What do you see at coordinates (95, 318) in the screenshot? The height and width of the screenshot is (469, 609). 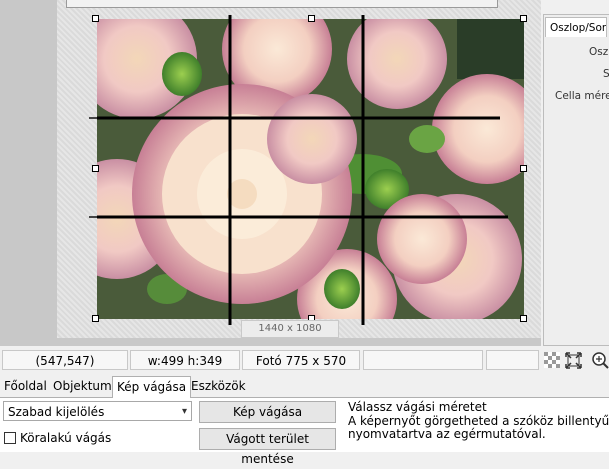 I see `crop-handle-bottom-left` at bounding box center [95, 318].